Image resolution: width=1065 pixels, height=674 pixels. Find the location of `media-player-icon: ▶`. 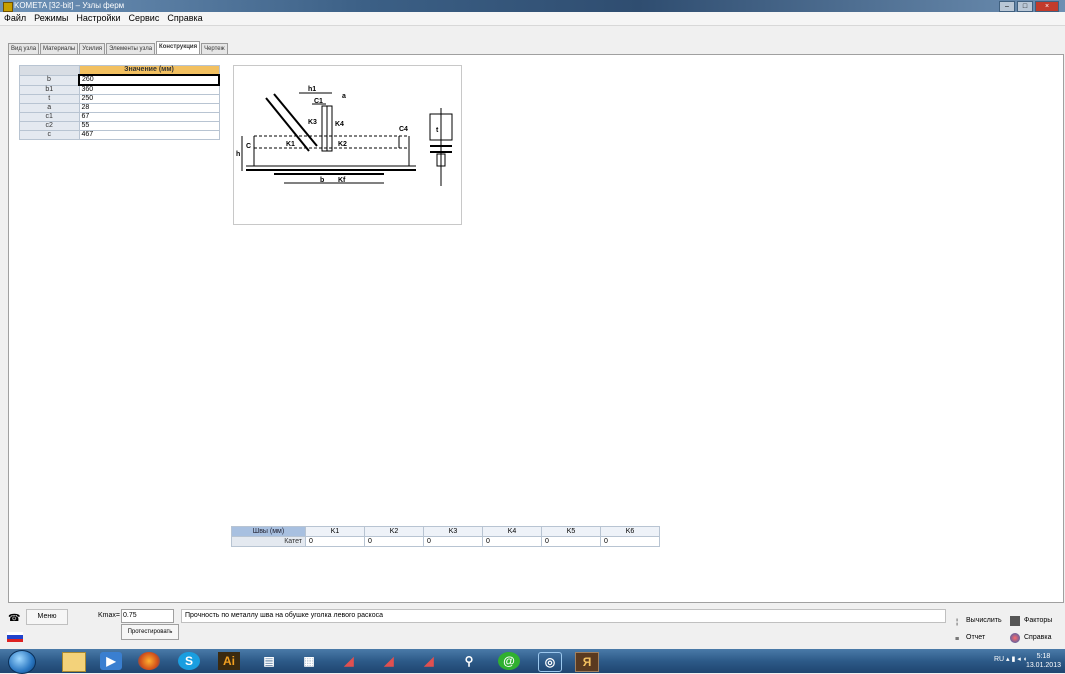

media-player-icon: ▶ is located at coordinates (111, 661).